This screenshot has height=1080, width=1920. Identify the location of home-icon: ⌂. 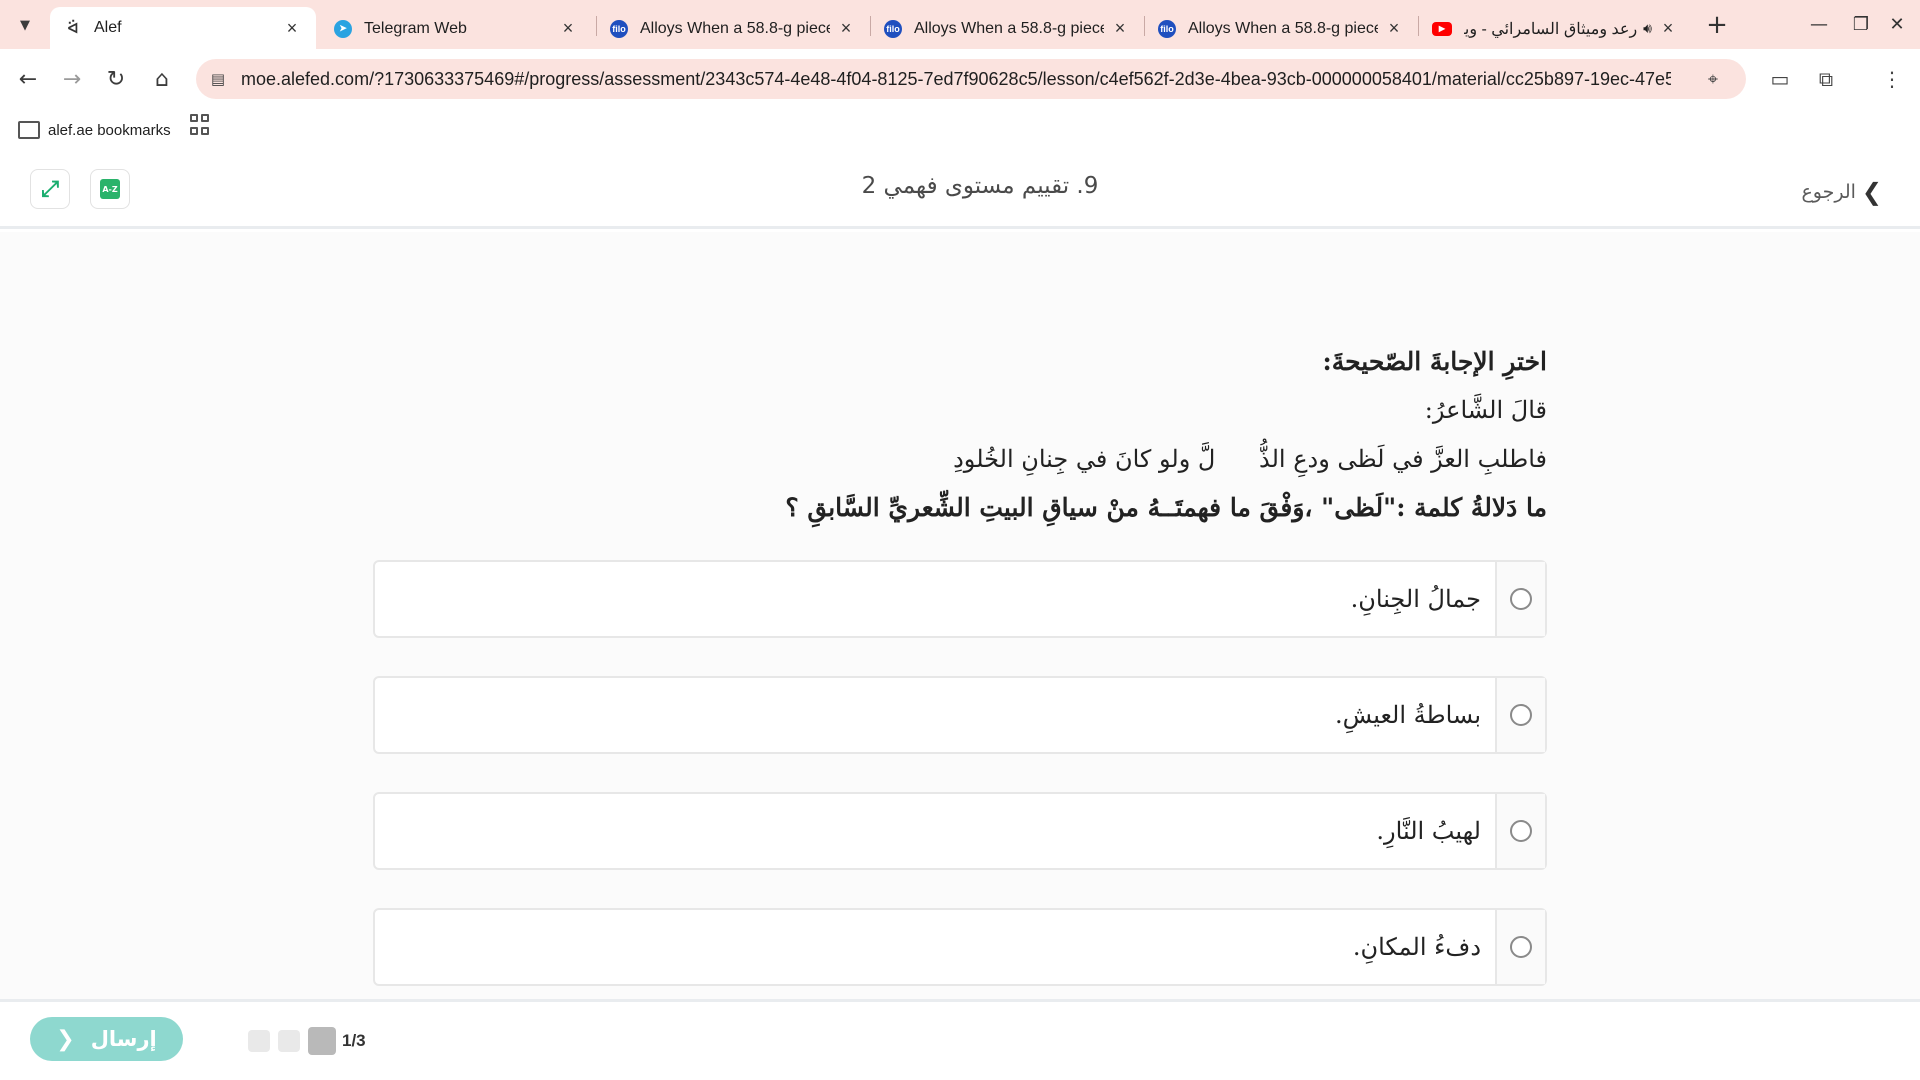
(162, 79).